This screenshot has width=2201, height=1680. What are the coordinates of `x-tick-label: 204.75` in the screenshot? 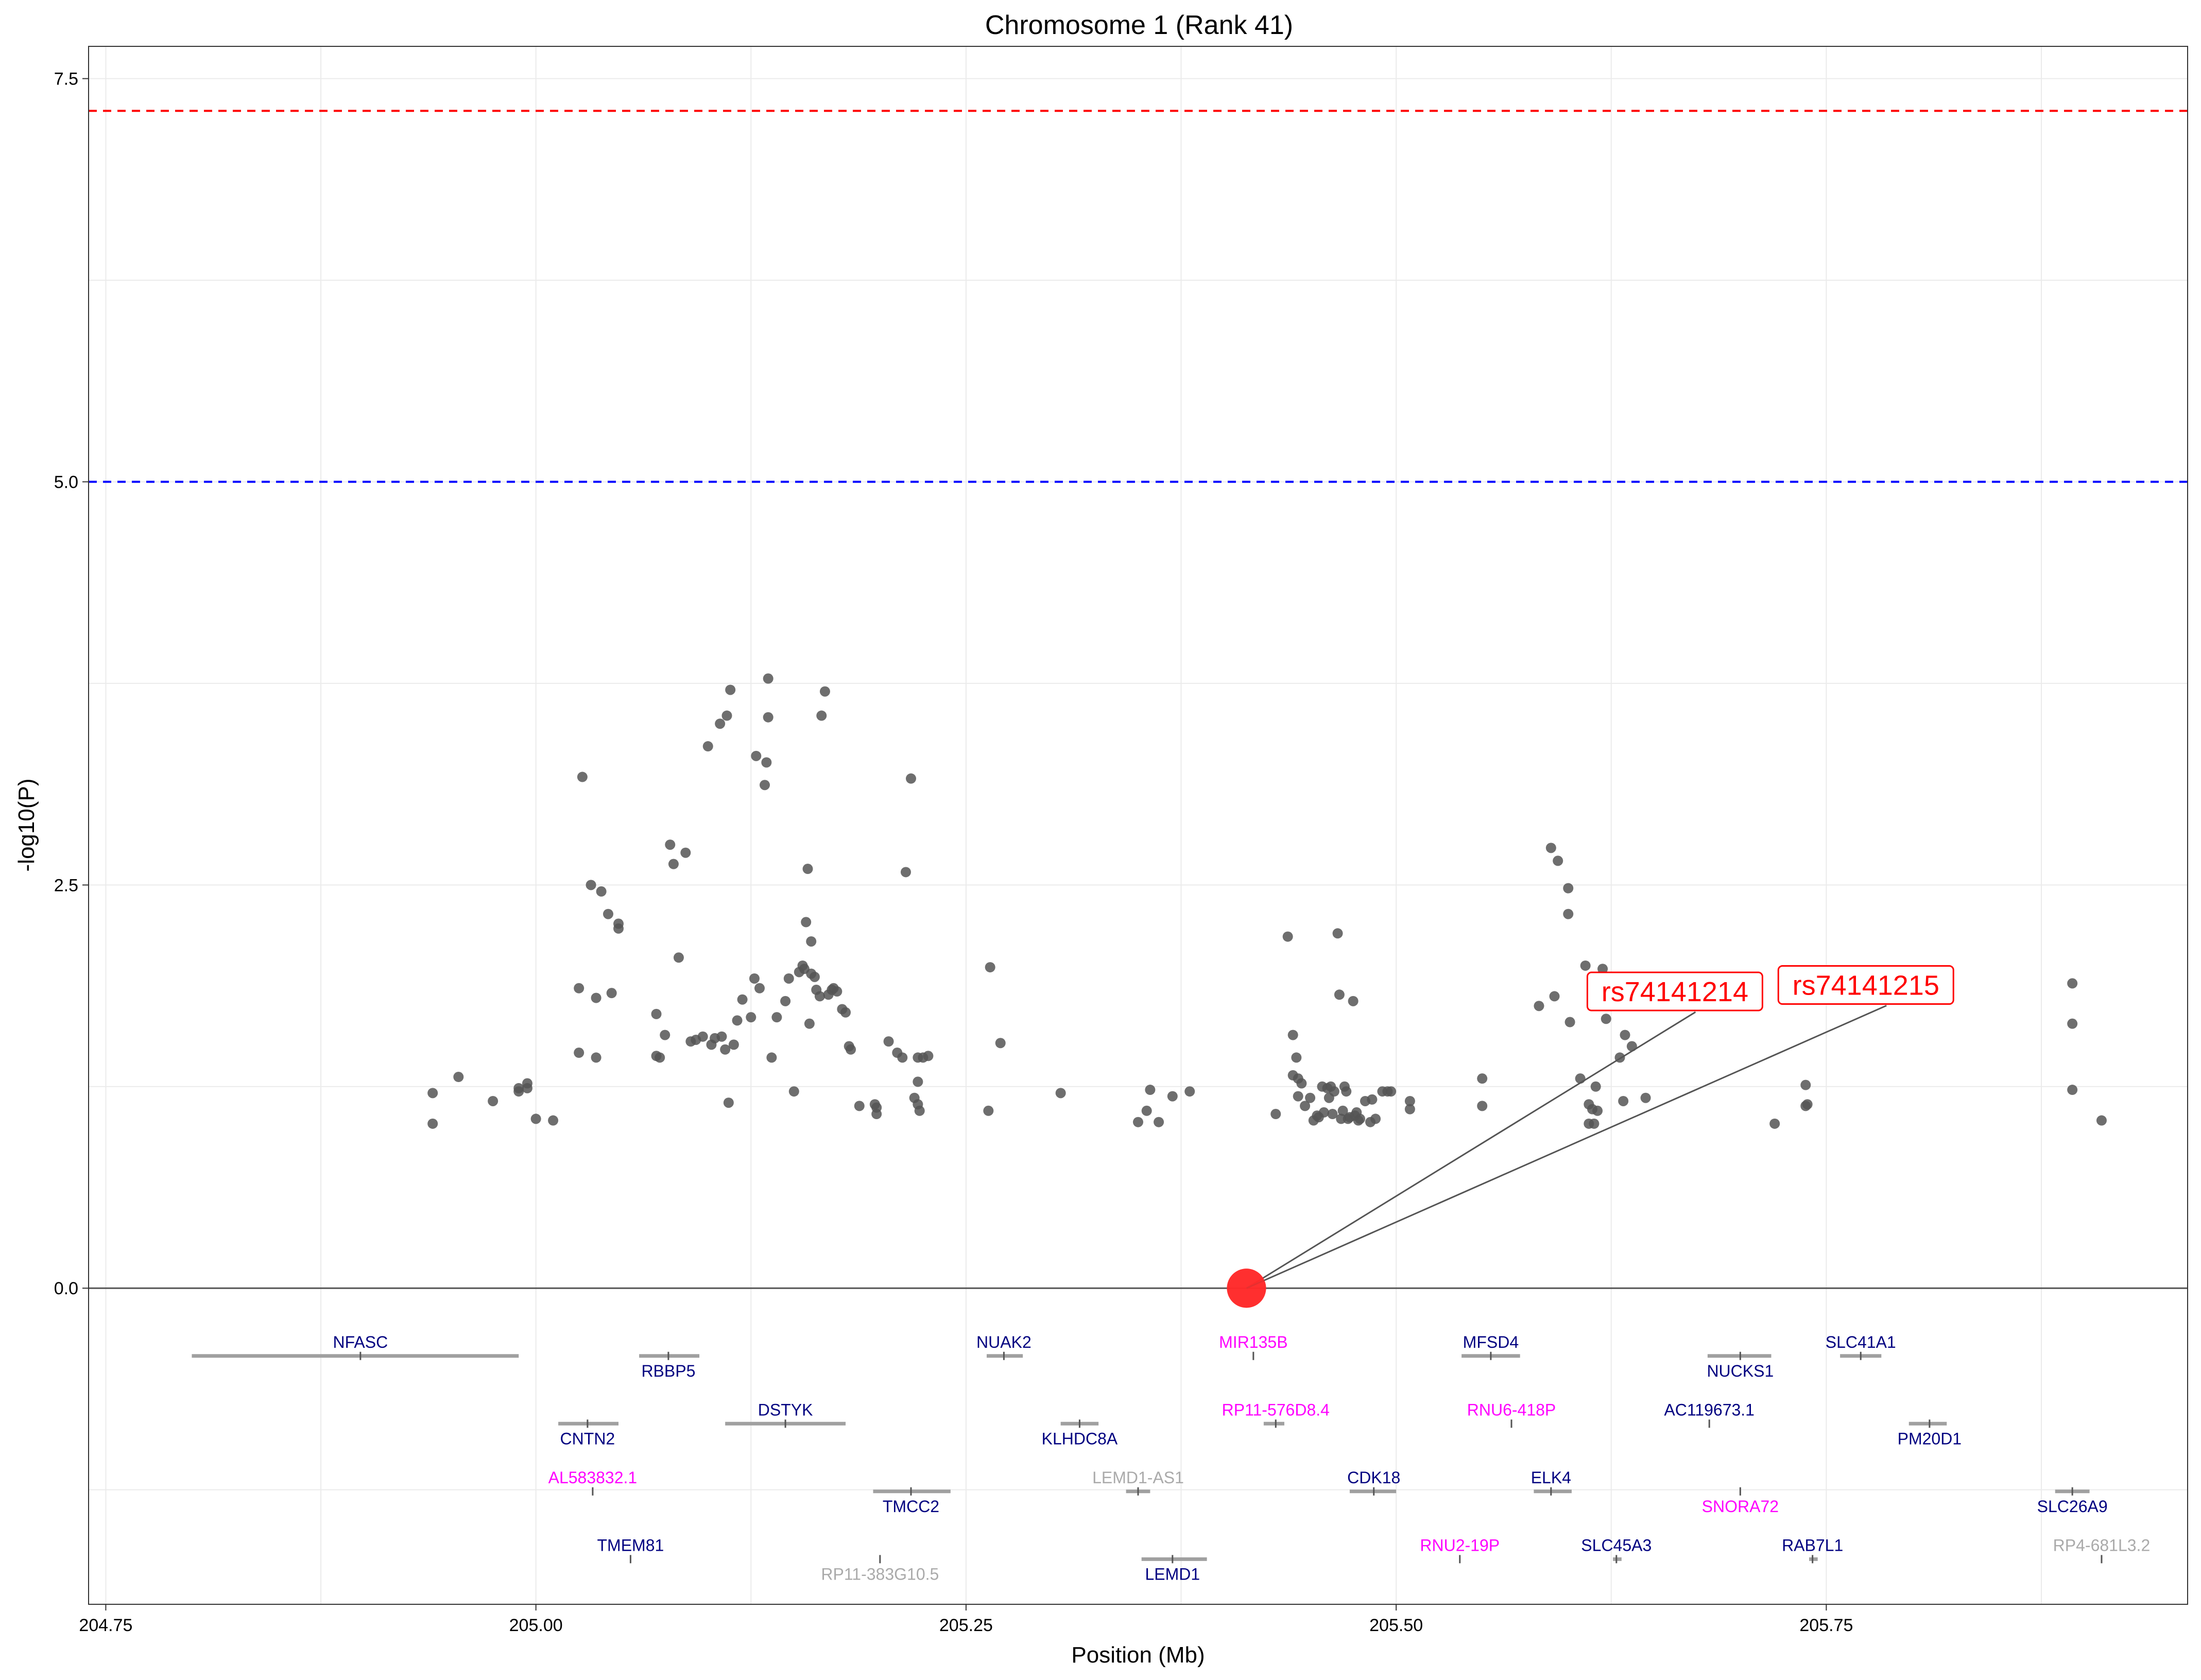 It's located at (105, 1625).